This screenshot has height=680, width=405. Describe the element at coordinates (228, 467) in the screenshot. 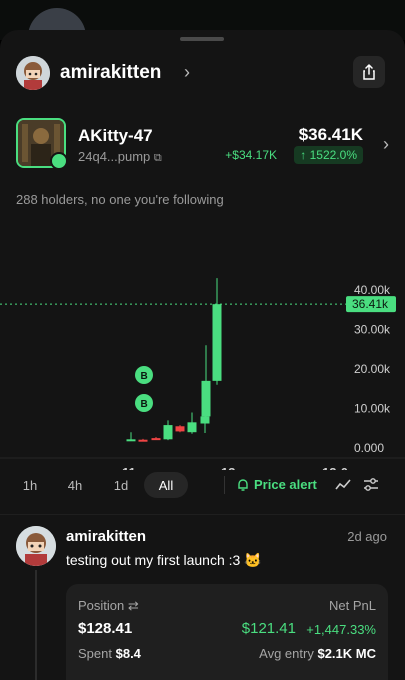

I see `x-tick-label: 13` at that location.